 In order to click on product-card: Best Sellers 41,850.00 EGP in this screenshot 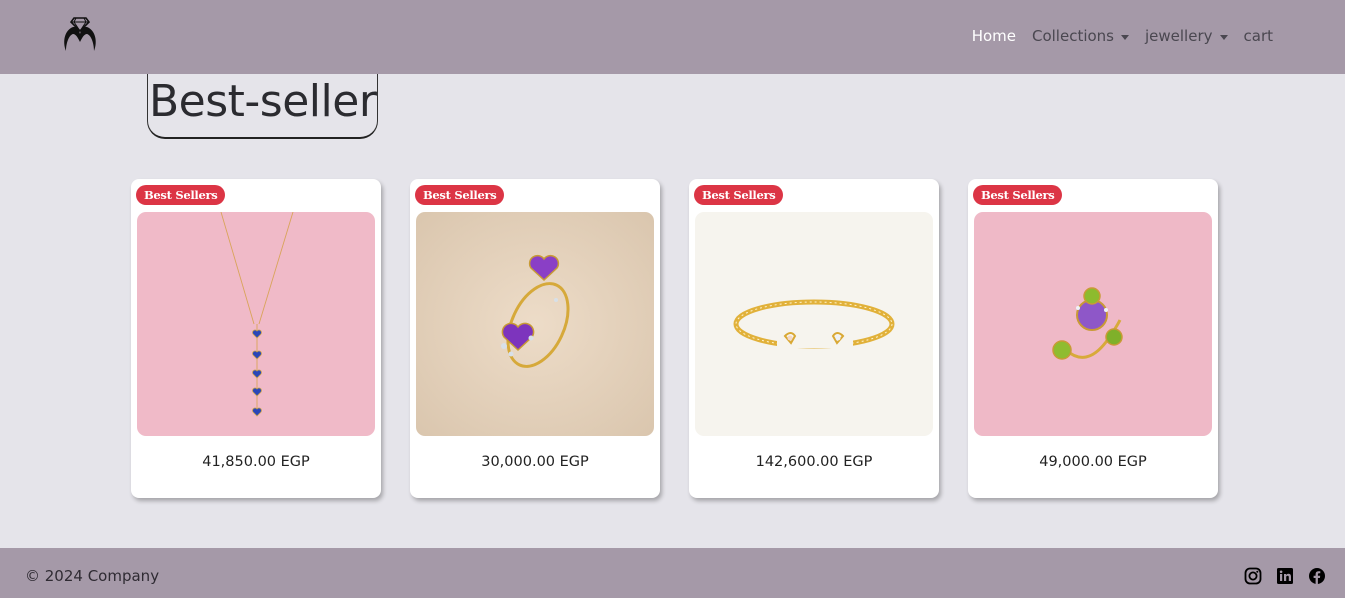, I will do `click(256, 338)`.